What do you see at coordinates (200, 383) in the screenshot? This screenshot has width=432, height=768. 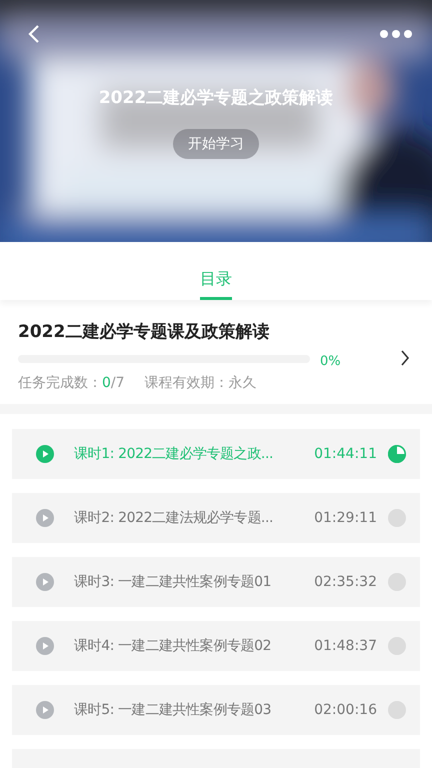 I see `validity-text: 课程有效期：永久` at bounding box center [200, 383].